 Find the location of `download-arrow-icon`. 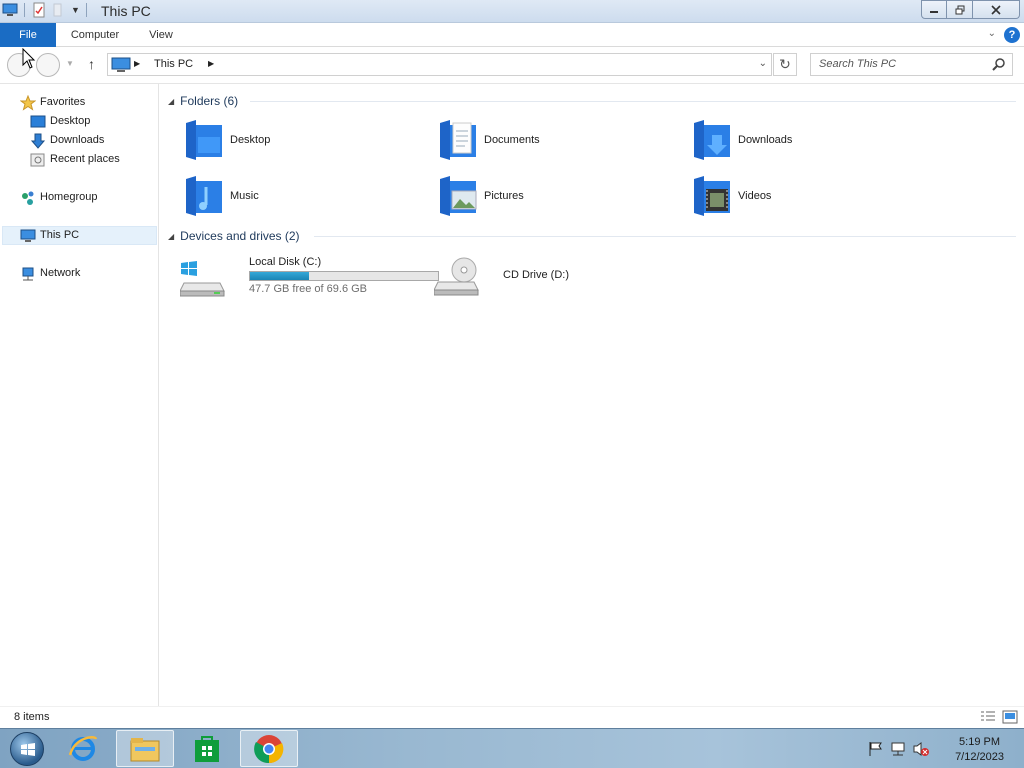

download-arrow-icon is located at coordinates (38, 141).